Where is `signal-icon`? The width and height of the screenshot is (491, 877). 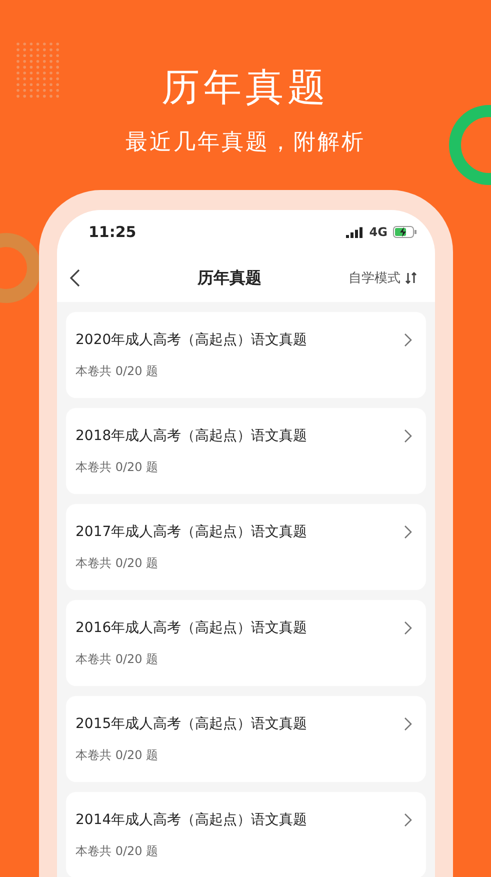
signal-icon is located at coordinates (355, 232).